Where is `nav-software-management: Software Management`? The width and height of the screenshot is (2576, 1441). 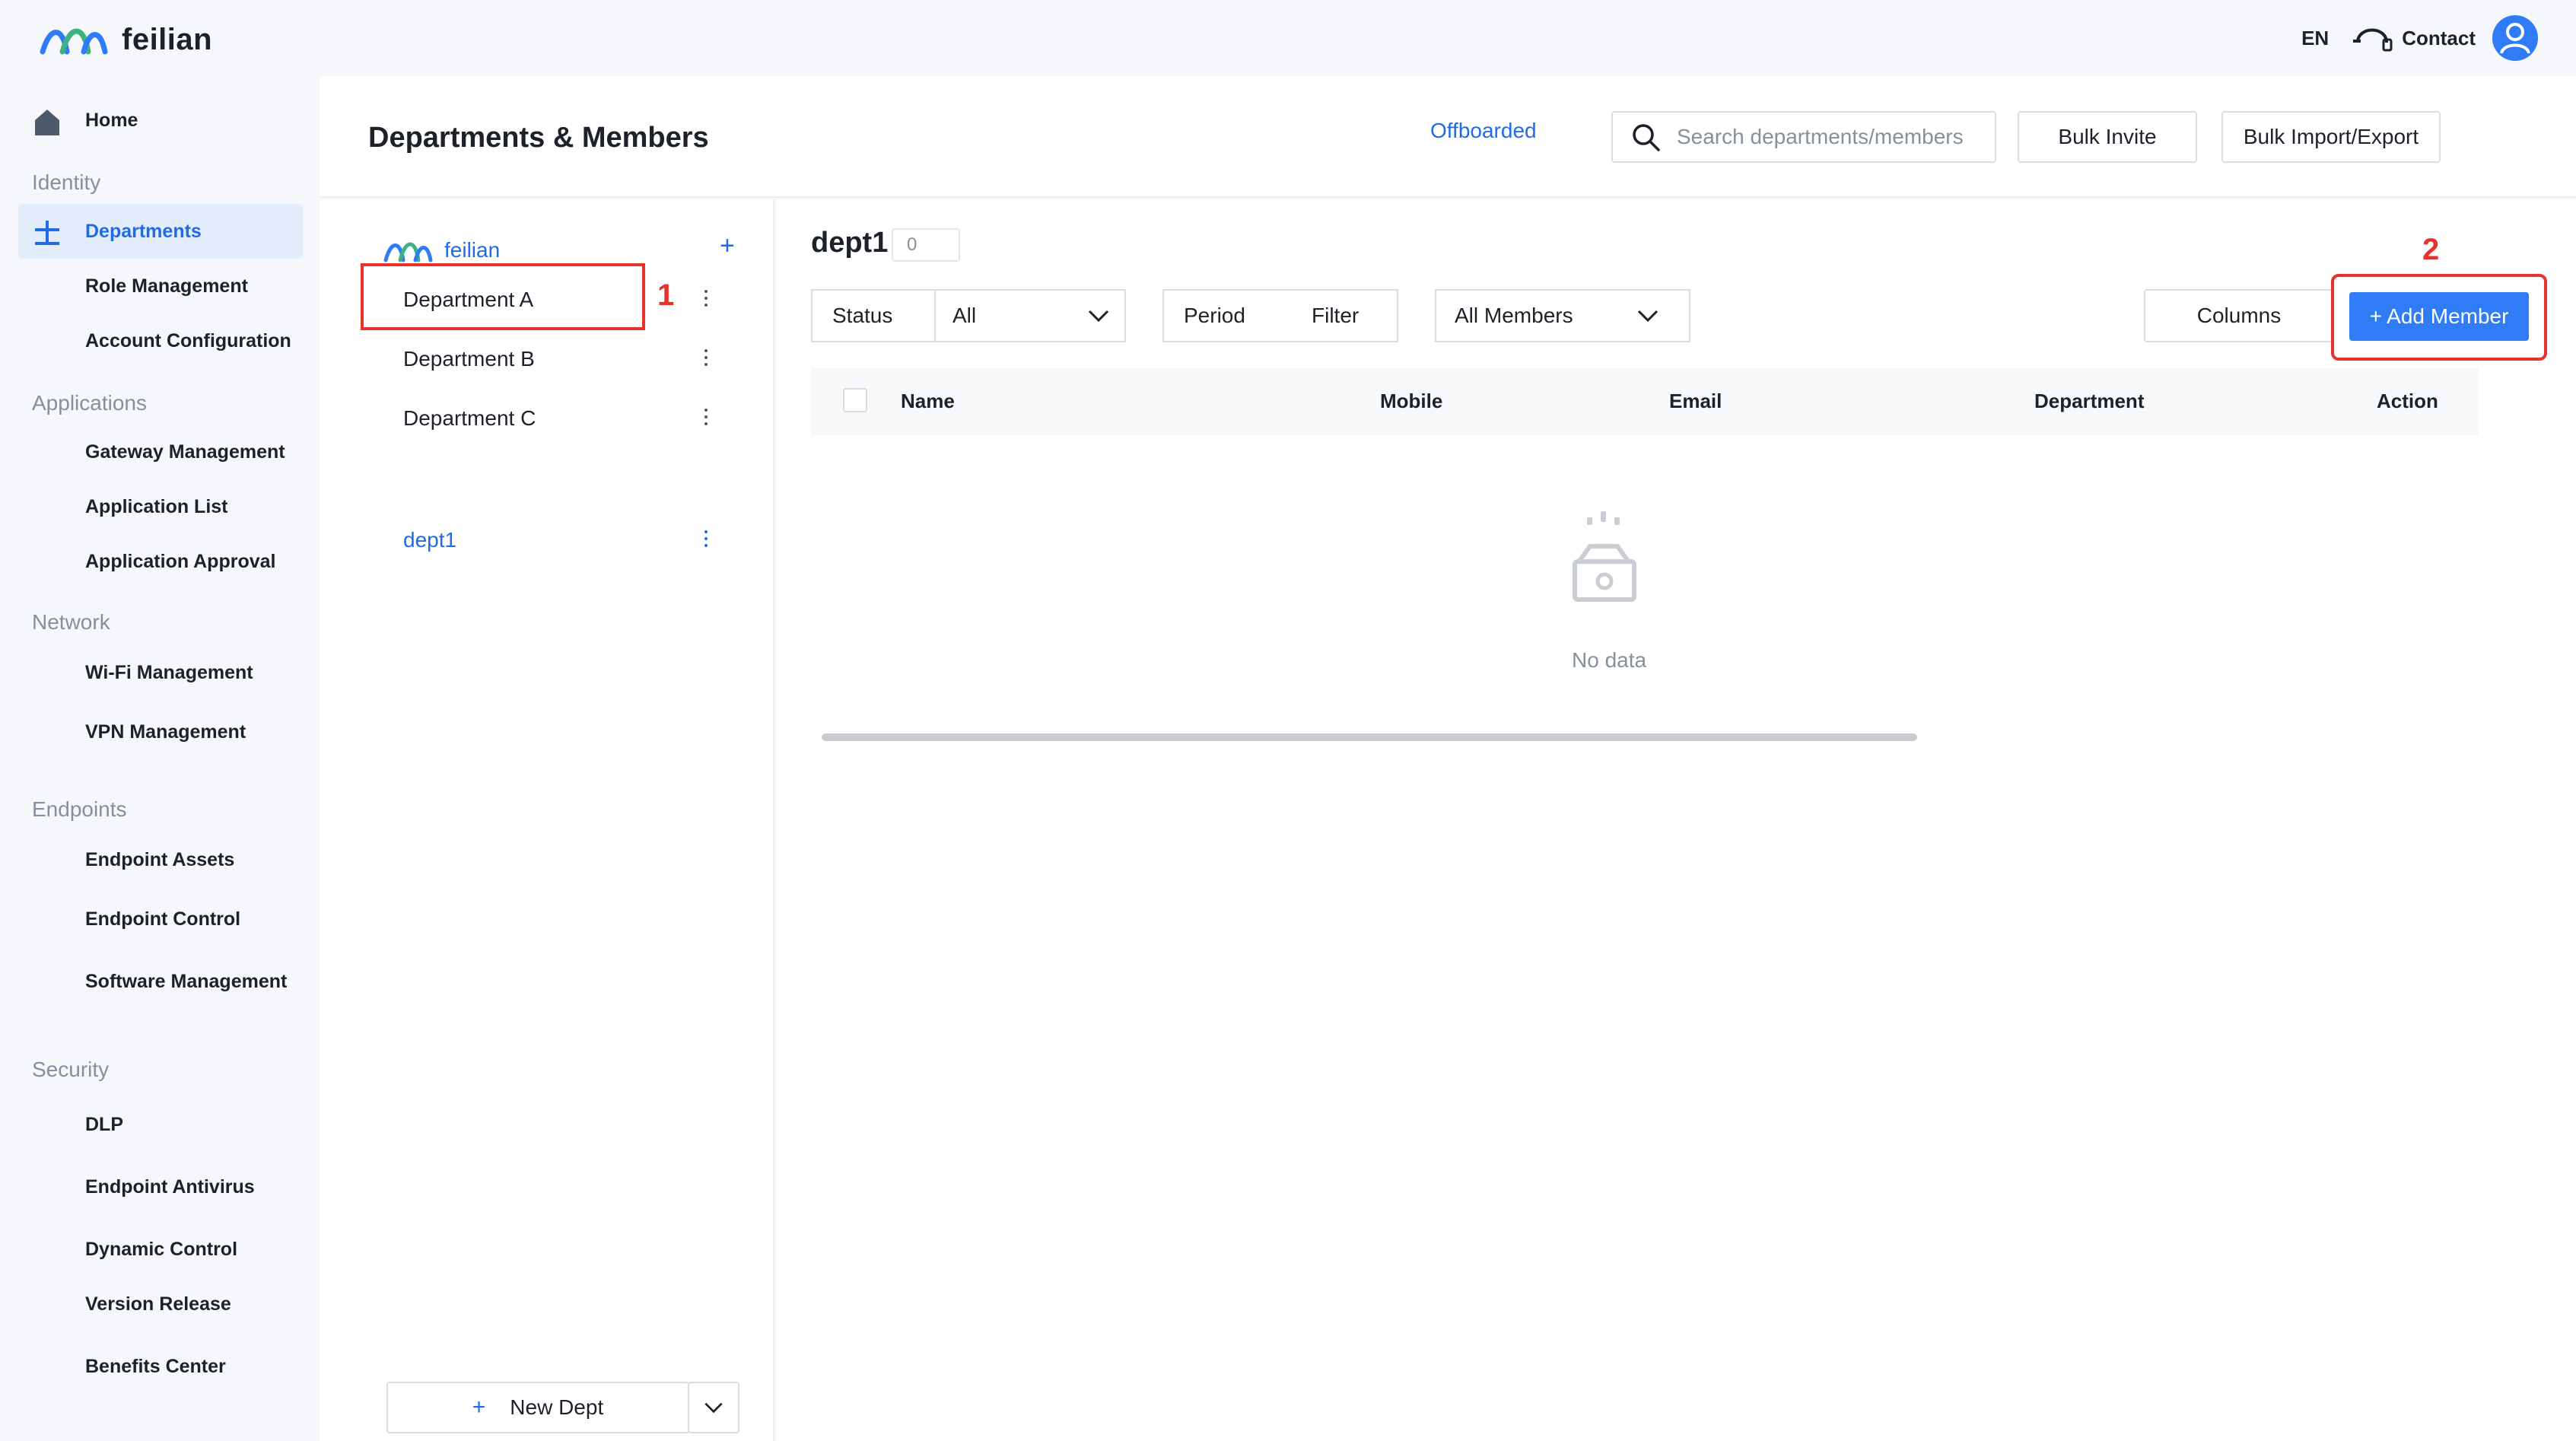 nav-software-management: Software Management is located at coordinates (160, 981).